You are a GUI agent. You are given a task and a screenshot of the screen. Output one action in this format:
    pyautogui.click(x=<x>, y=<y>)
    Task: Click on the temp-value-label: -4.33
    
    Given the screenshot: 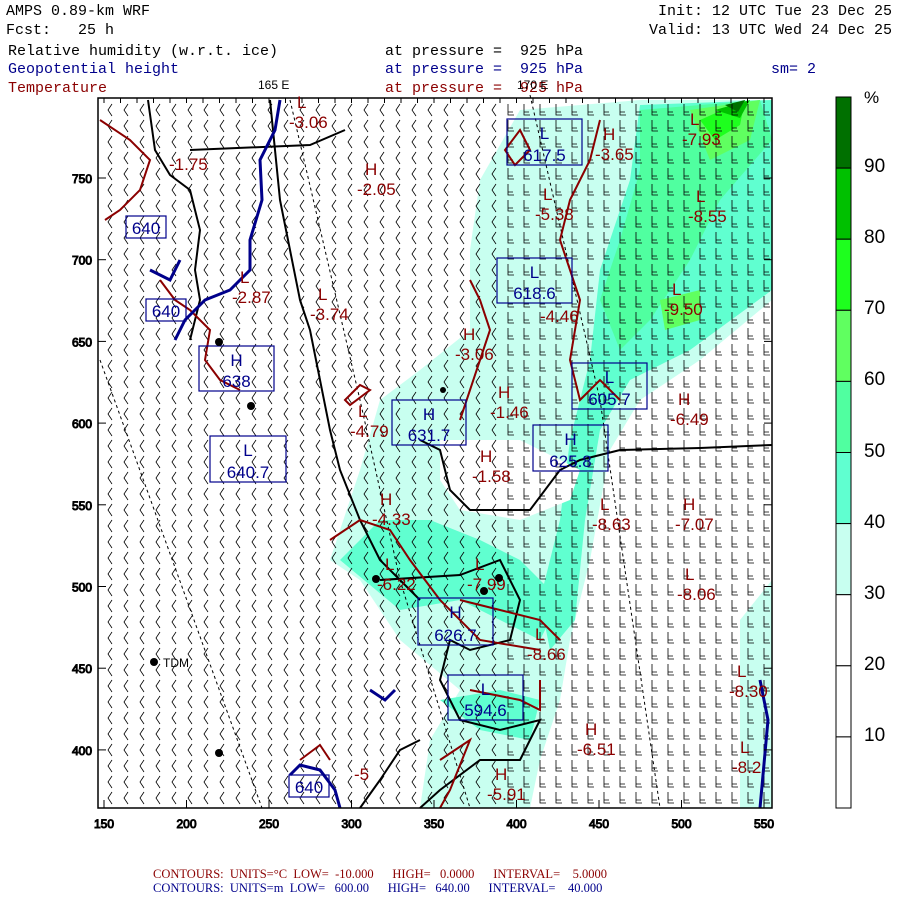 What is the action you would take?
    pyautogui.click(x=391, y=519)
    